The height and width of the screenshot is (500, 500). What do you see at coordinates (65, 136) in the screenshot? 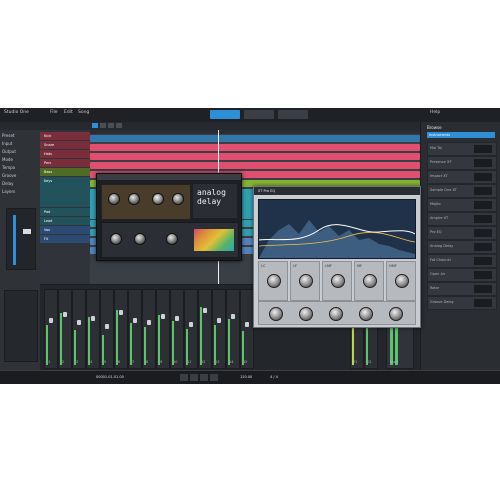
I see `track-header: Kick` at bounding box center [65, 136].